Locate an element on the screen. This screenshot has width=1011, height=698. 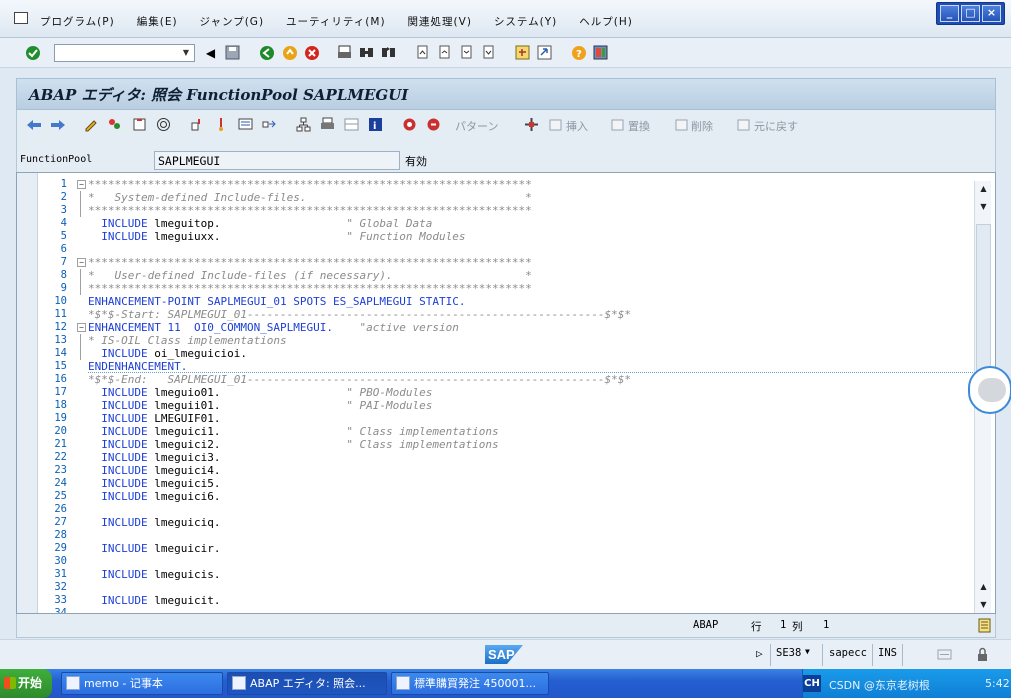
hierarchy-icon is located at coordinates (303, 124).